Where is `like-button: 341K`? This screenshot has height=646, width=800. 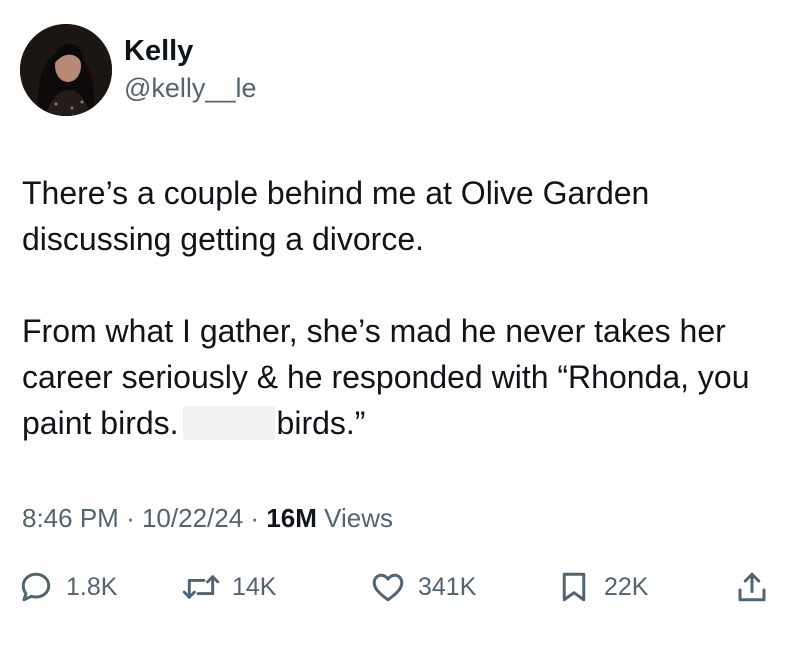 like-button: 341K is located at coordinates (423, 587).